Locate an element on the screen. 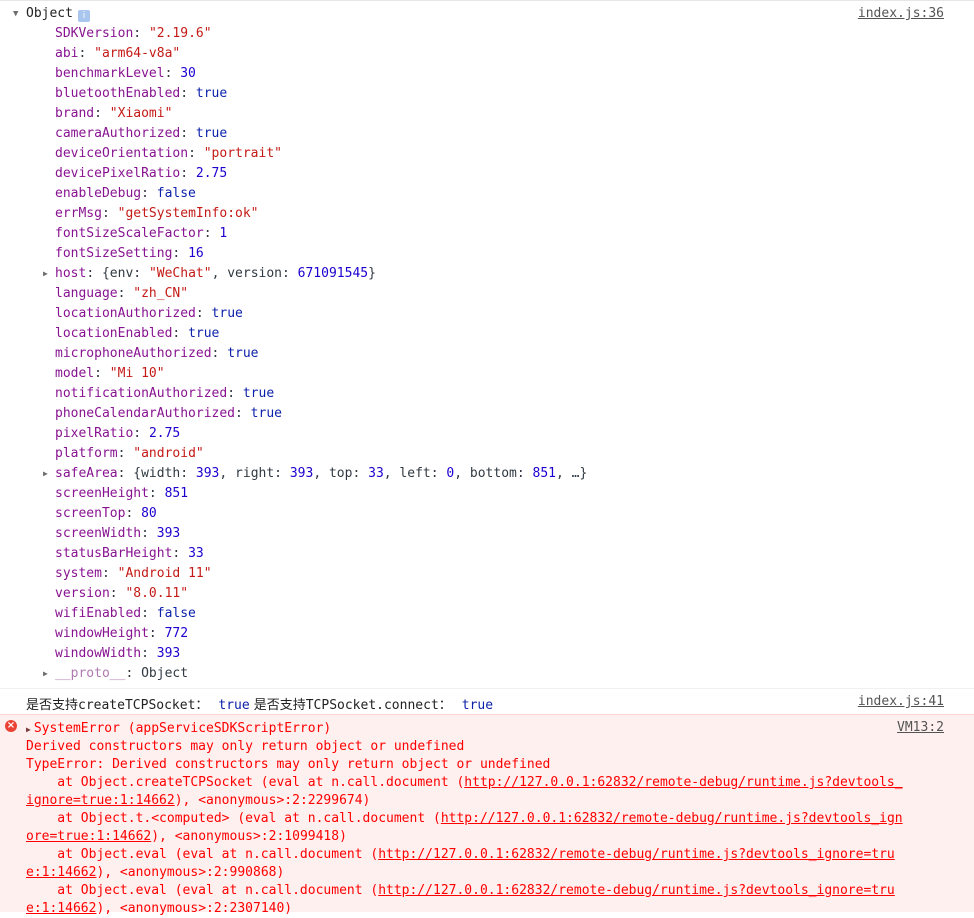 This screenshot has height=918, width=974. property-value-part: , bottom: is located at coordinates (493, 473).